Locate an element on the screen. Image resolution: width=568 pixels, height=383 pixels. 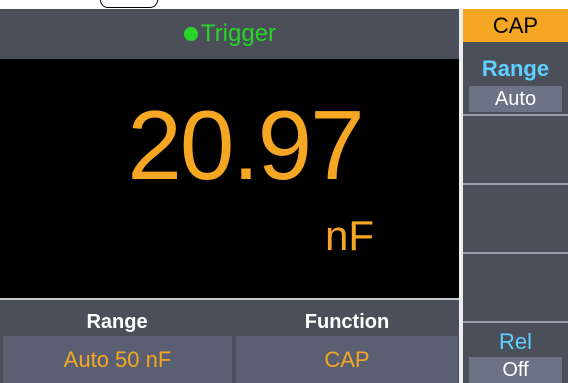
footer-range-value: Auto 50 nF is located at coordinates (117, 359).